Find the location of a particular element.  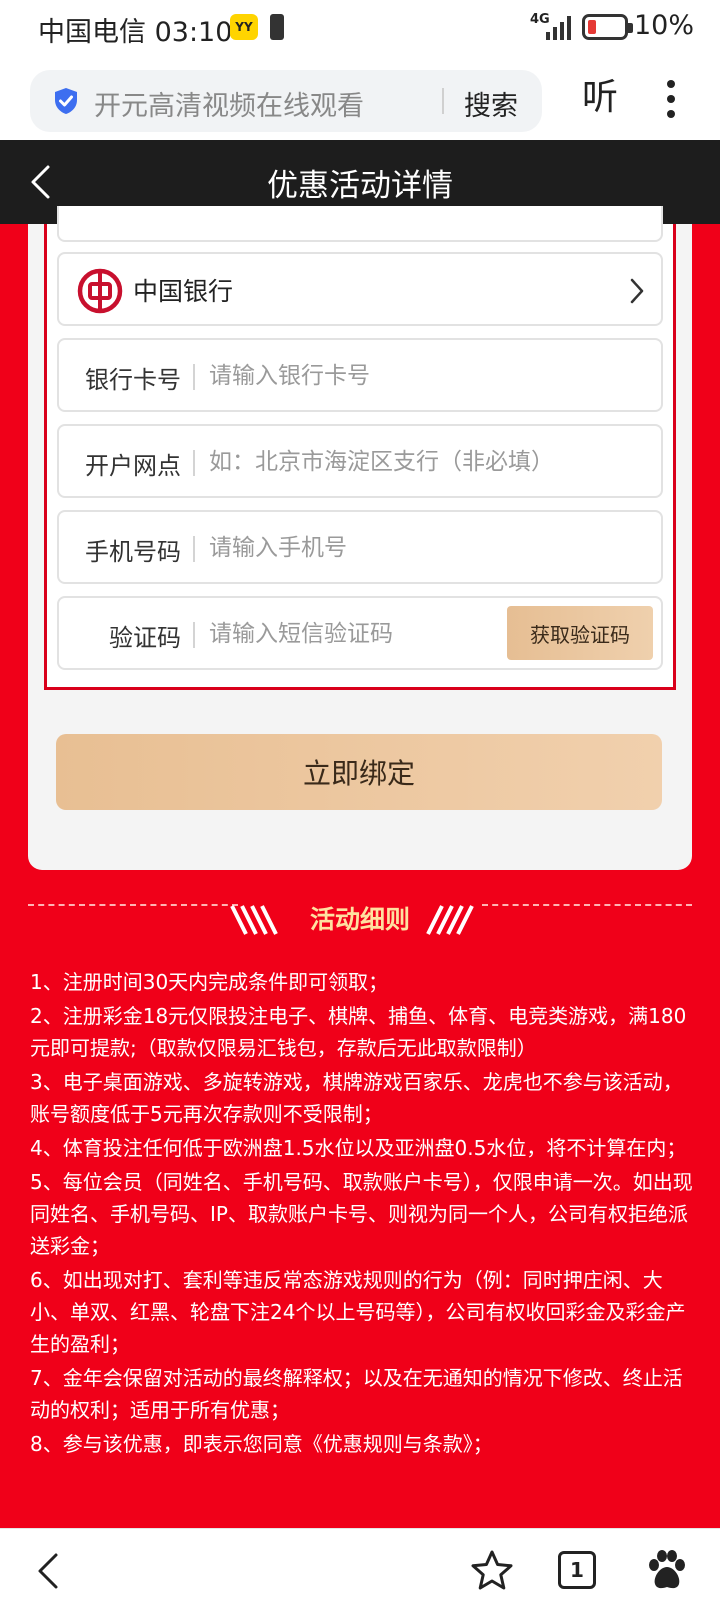

bank-of-china-icon is located at coordinates (100, 291).